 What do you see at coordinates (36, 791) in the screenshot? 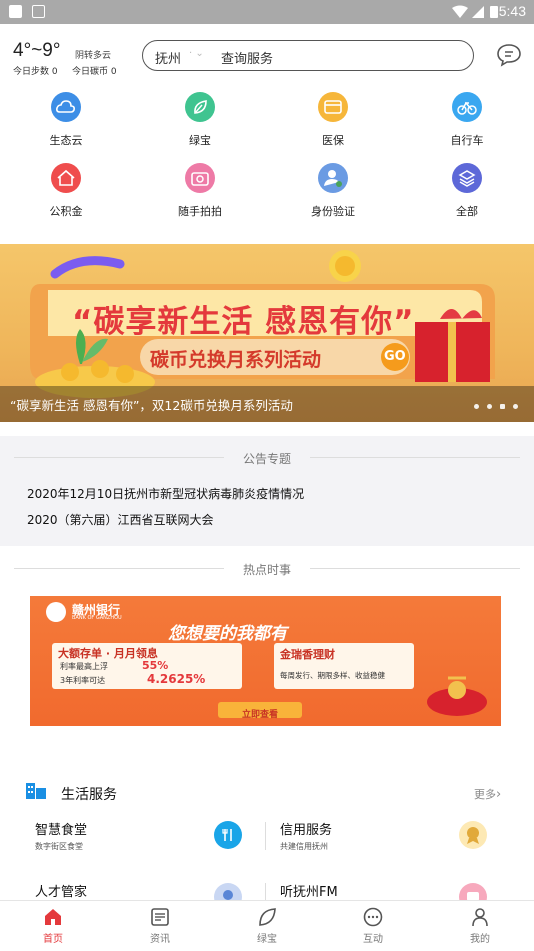
I see `building-icon` at bounding box center [36, 791].